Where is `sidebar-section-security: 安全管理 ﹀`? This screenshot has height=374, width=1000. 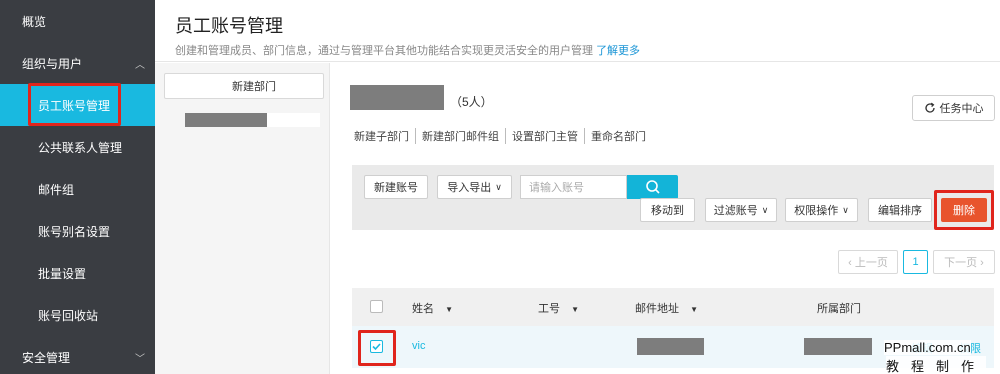 sidebar-section-security: 安全管理 ﹀ is located at coordinates (77, 355).